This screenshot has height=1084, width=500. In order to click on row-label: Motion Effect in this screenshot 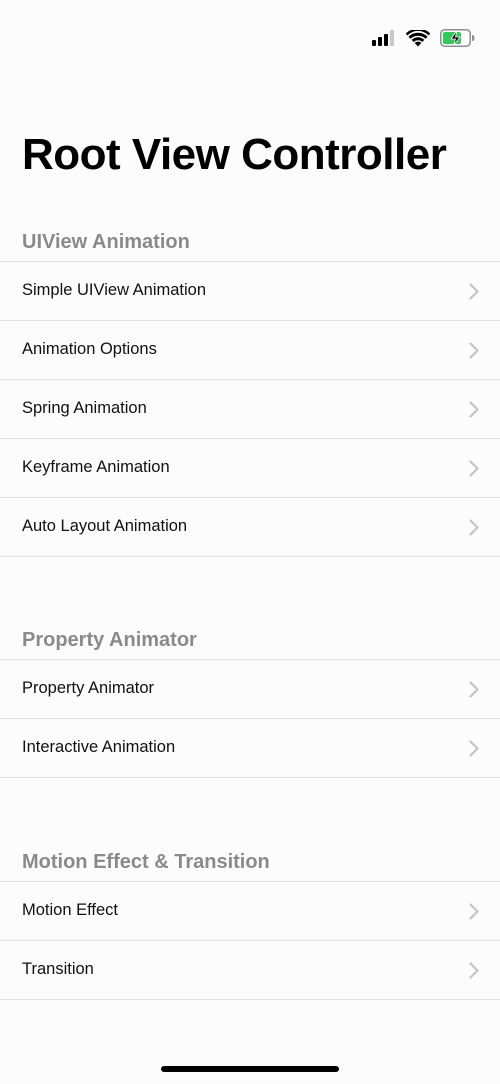, I will do `click(70, 910)`.